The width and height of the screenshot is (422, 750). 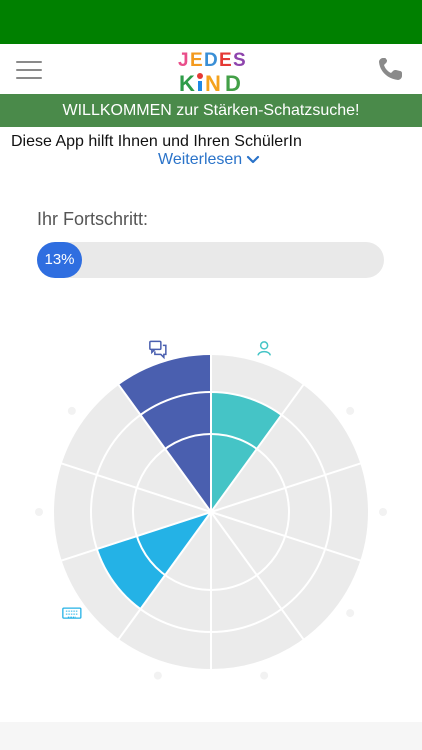 What do you see at coordinates (253, 159) in the screenshot?
I see `chevron-down-icon` at bounding box center [253, 159].